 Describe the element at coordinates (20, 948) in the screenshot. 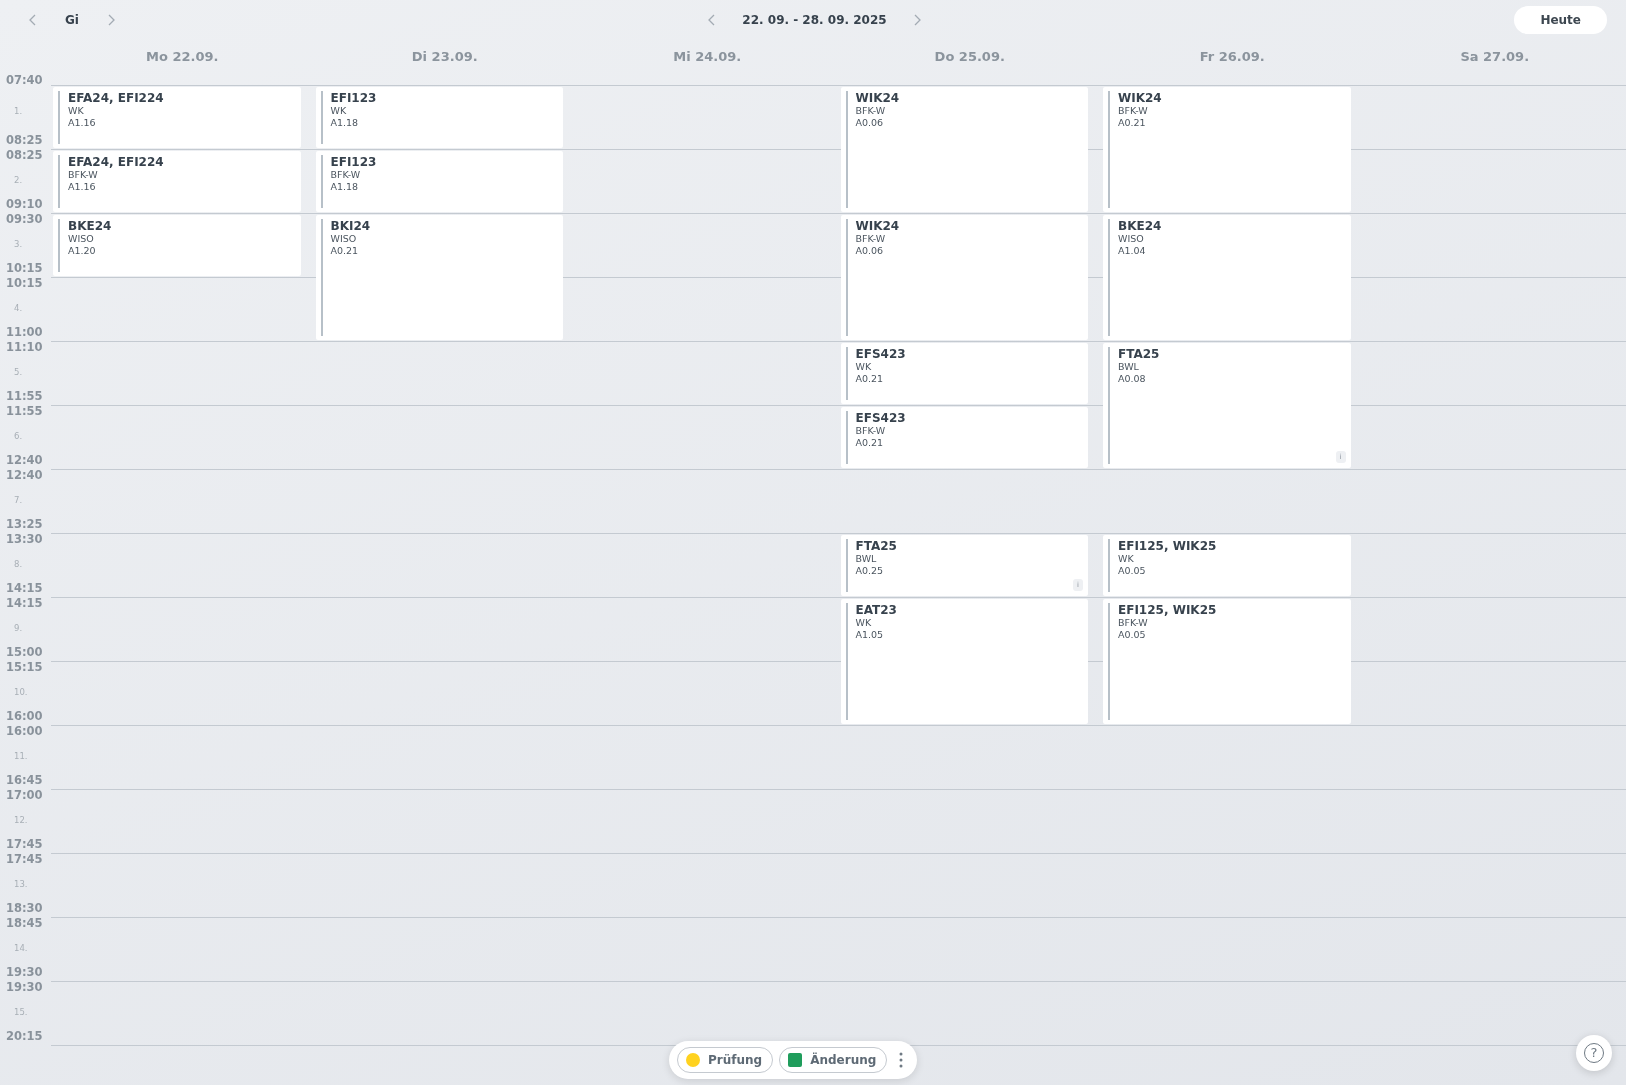

I see `period-number: 14.` at that location.